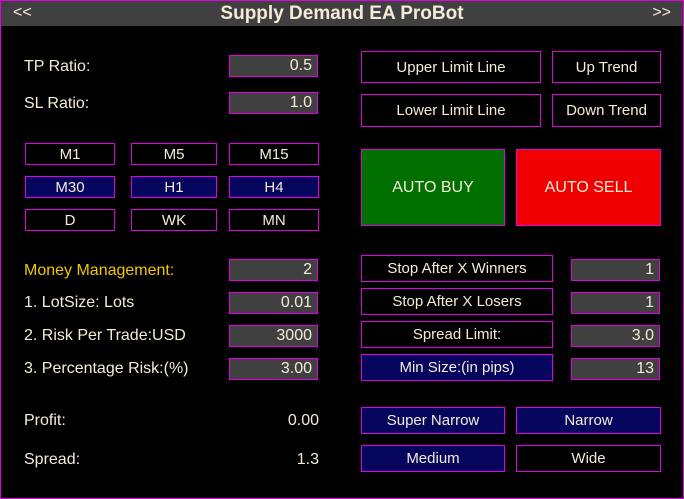 This screenshot has width=684, height=499. I want to click on timeframe-h4-button: H4, so click(274, 187).